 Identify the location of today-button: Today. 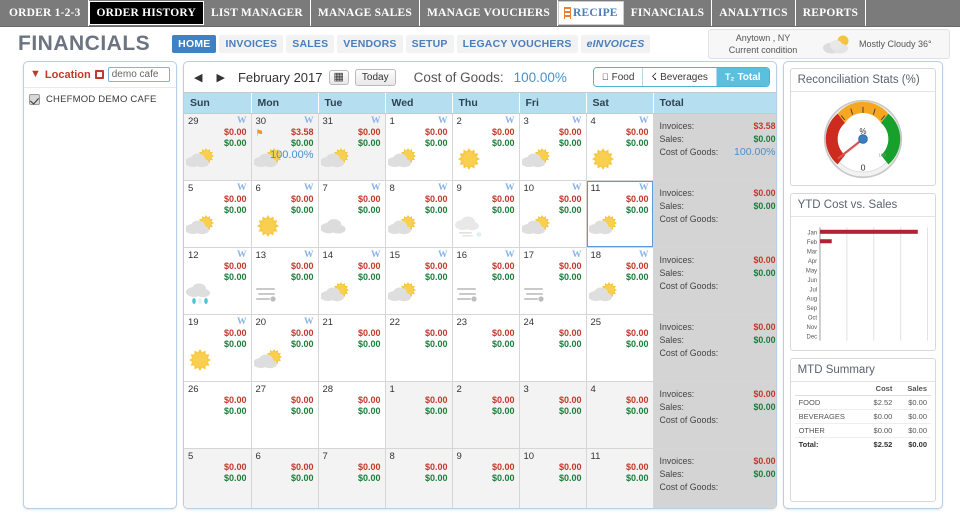
(375, 77).